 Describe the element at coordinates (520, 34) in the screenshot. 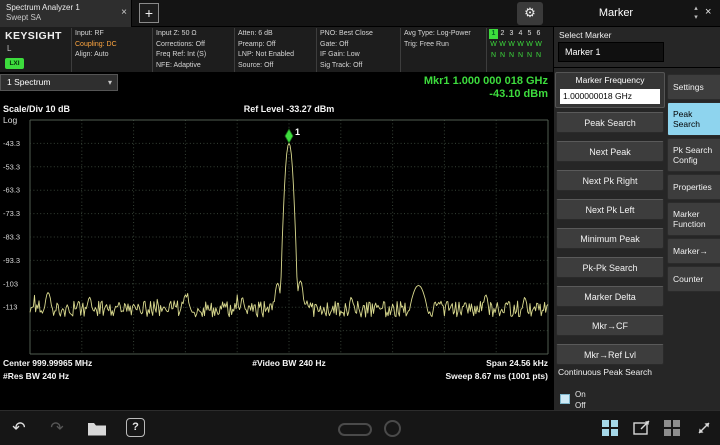

I see `trace-number-4: 4` at that location.